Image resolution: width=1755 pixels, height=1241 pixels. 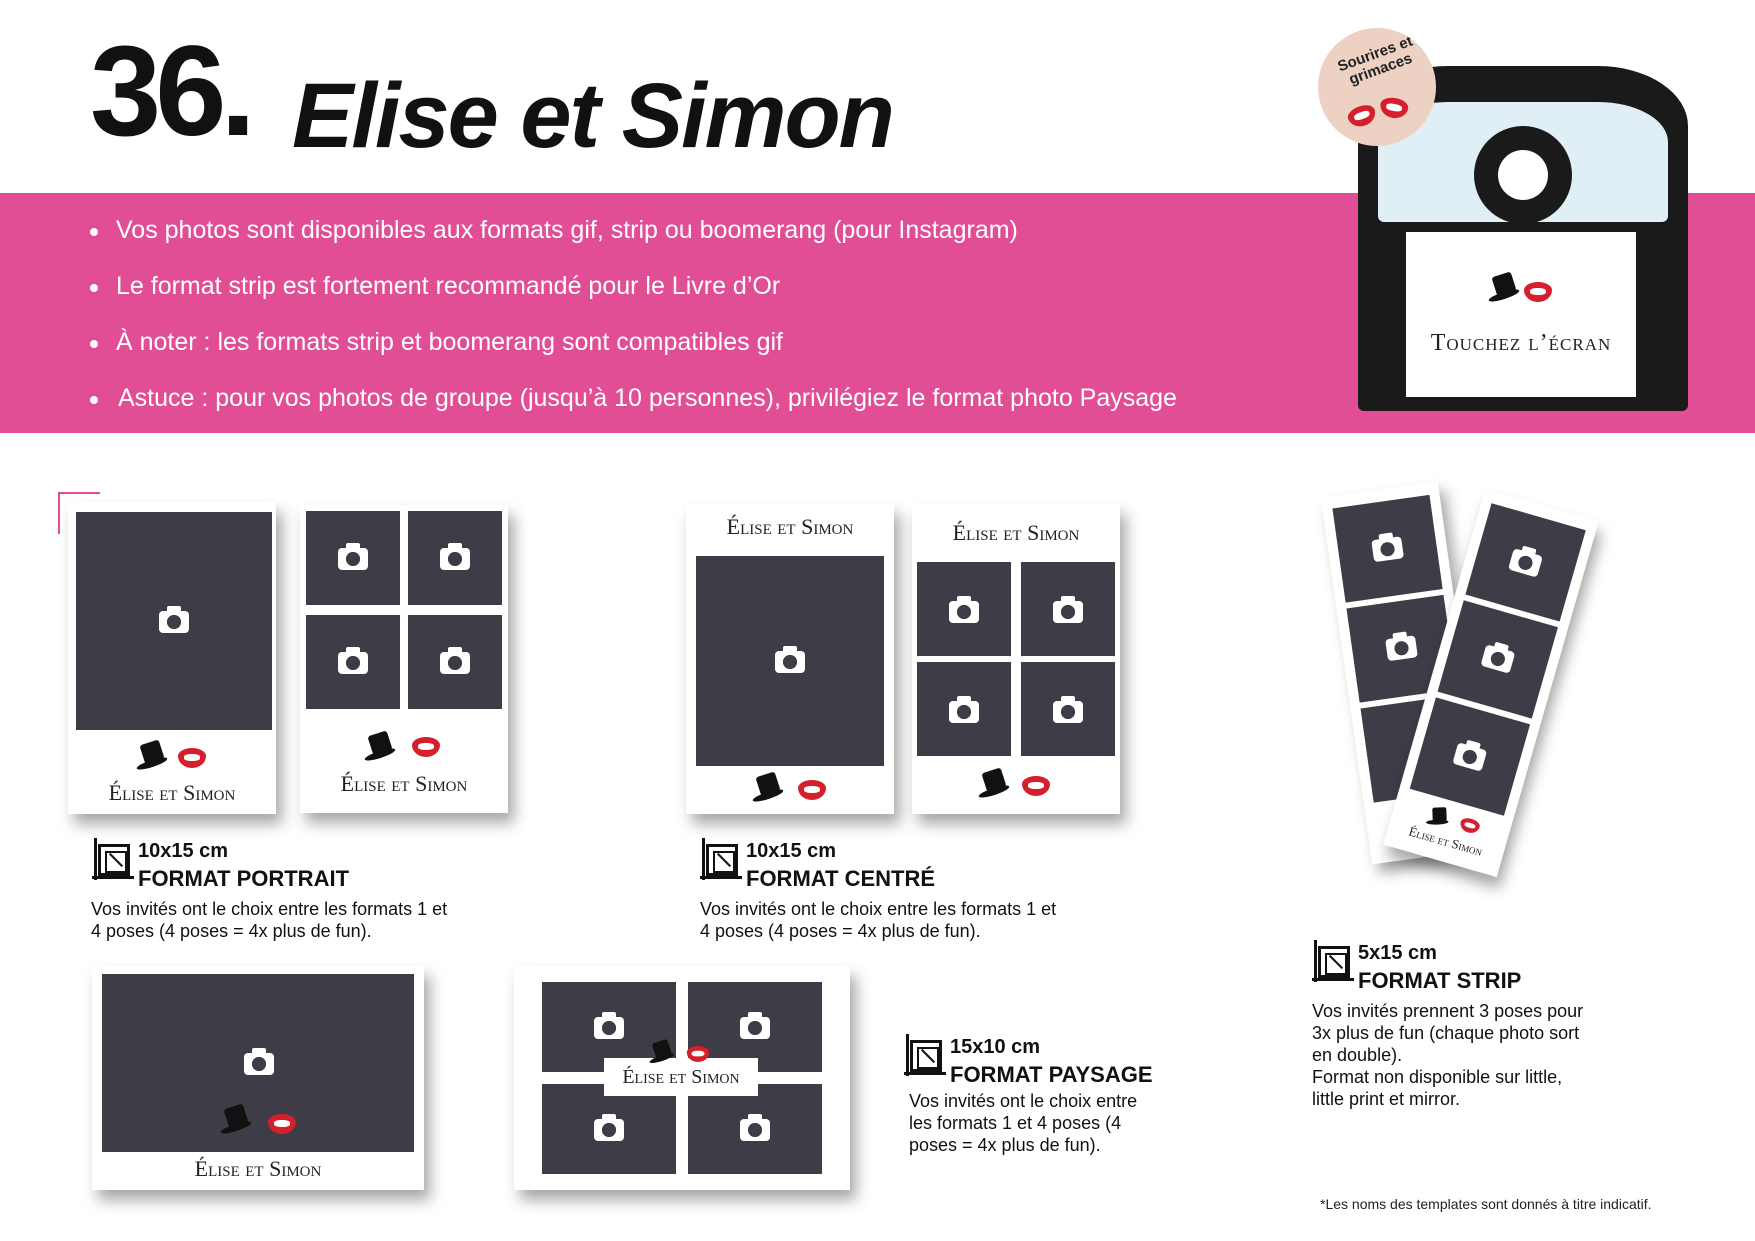 I want to click on badge-text: Sourires et grimaces, so click(x=1375, y=60).